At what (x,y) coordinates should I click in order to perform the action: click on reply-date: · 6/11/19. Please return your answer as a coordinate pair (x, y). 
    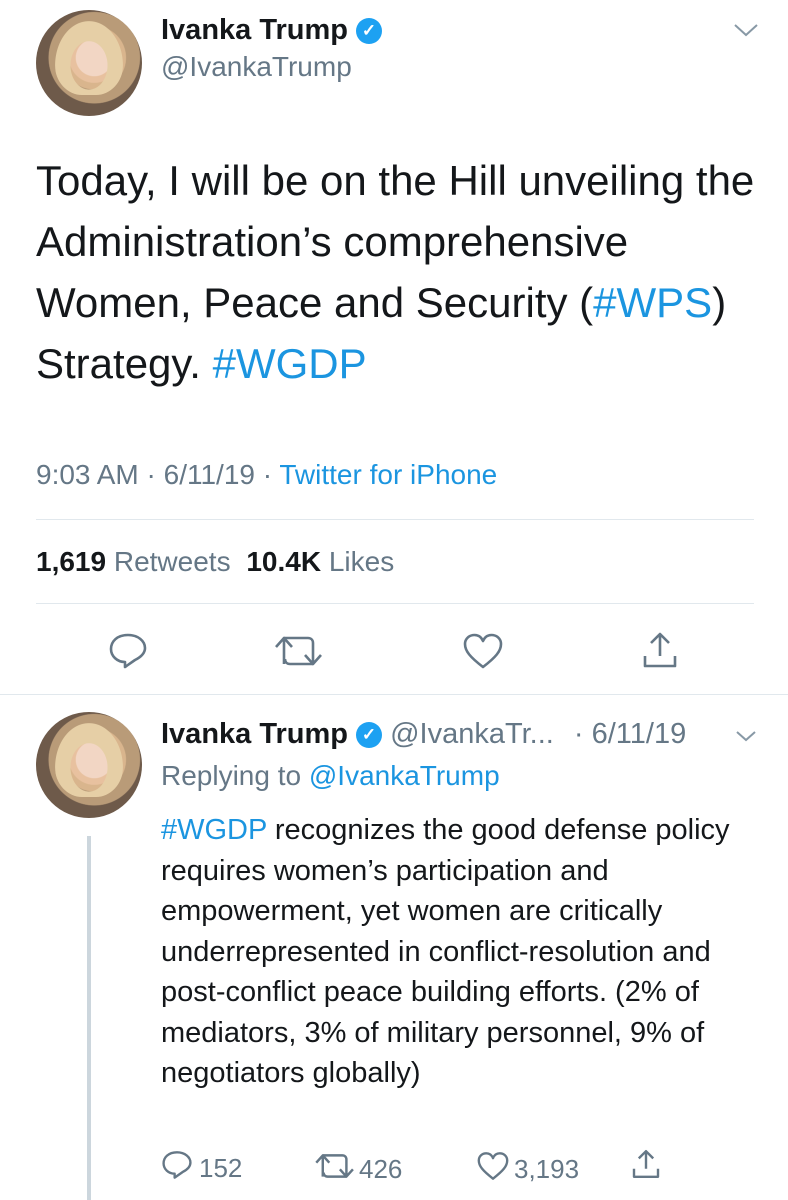
    Looking at the image, I should click on (630, 734).